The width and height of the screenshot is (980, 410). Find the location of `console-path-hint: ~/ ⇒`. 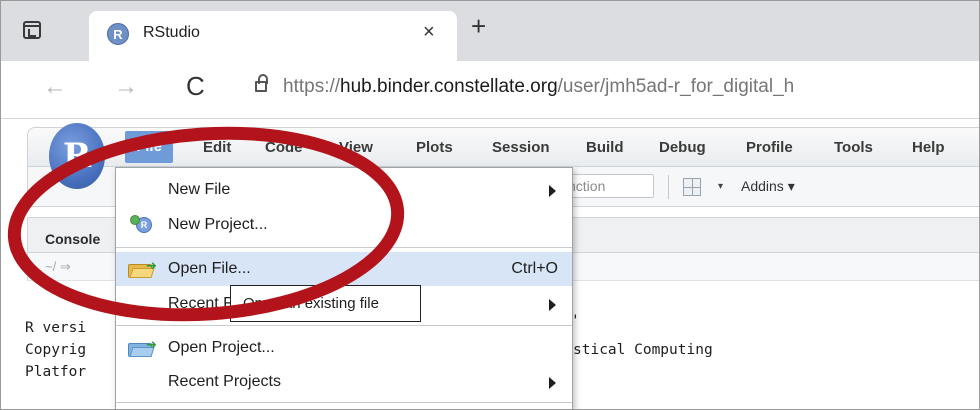

console-path-hint: ~/ ⇒ is located at coordinates (58, 266).